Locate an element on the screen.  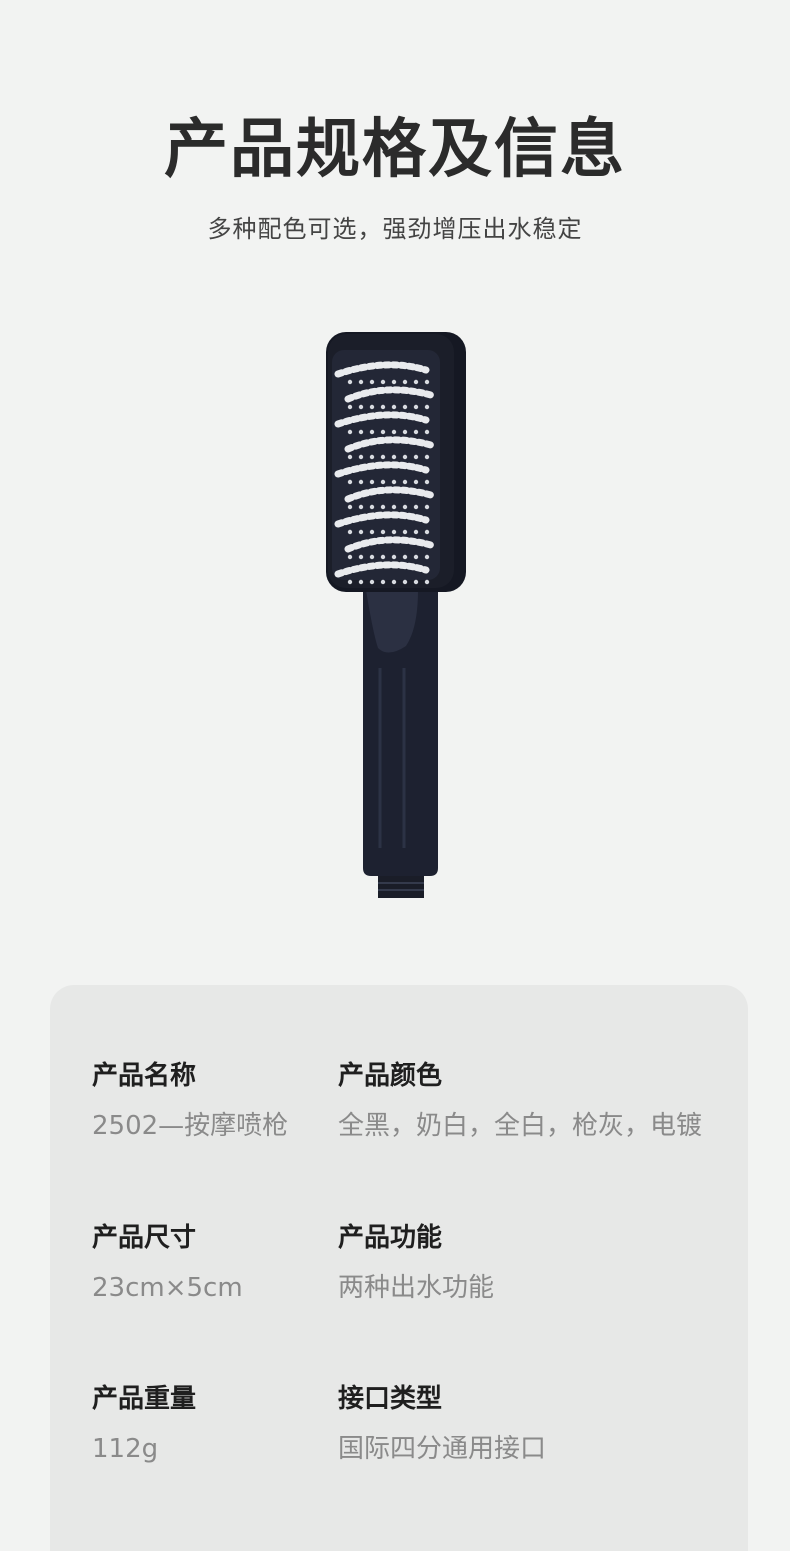
spec-product-color: 产品颜色 全黑，奶白，全白，枪灰，电镀 is located at coordinates (520, 1101).